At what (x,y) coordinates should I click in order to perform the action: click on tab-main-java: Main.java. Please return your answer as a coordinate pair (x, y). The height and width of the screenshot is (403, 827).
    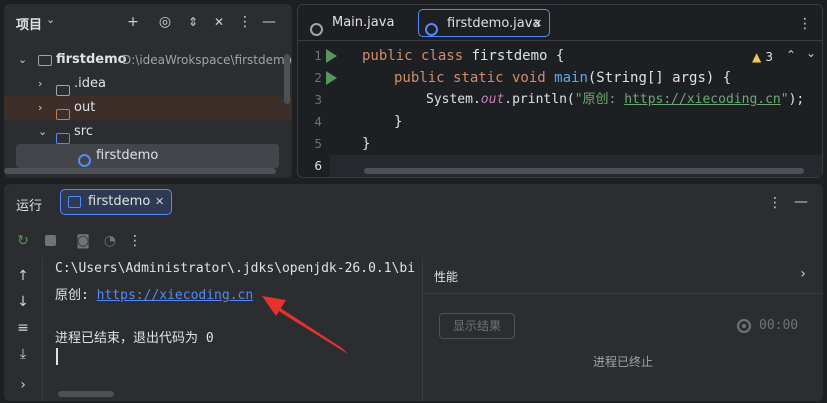
    Looking at the image, I should click on (356, 23).